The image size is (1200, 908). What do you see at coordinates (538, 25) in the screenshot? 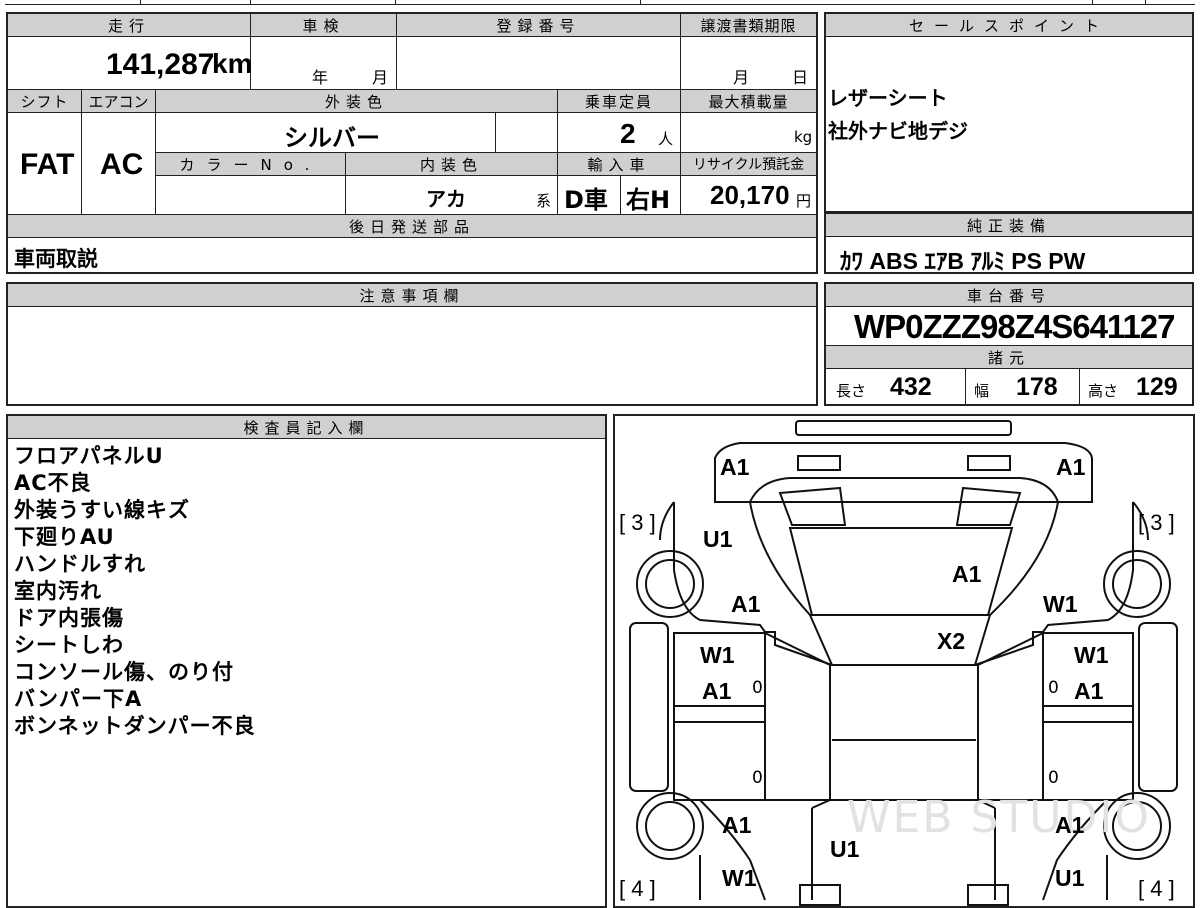
I see `reg-header: 登録番号` at bounding box center [538, 25].